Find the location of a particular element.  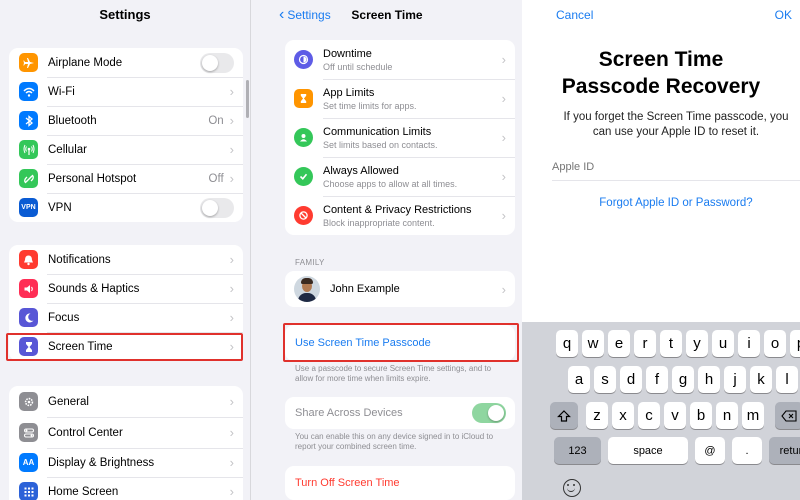

shift-key is located at coordinates (564, 415).